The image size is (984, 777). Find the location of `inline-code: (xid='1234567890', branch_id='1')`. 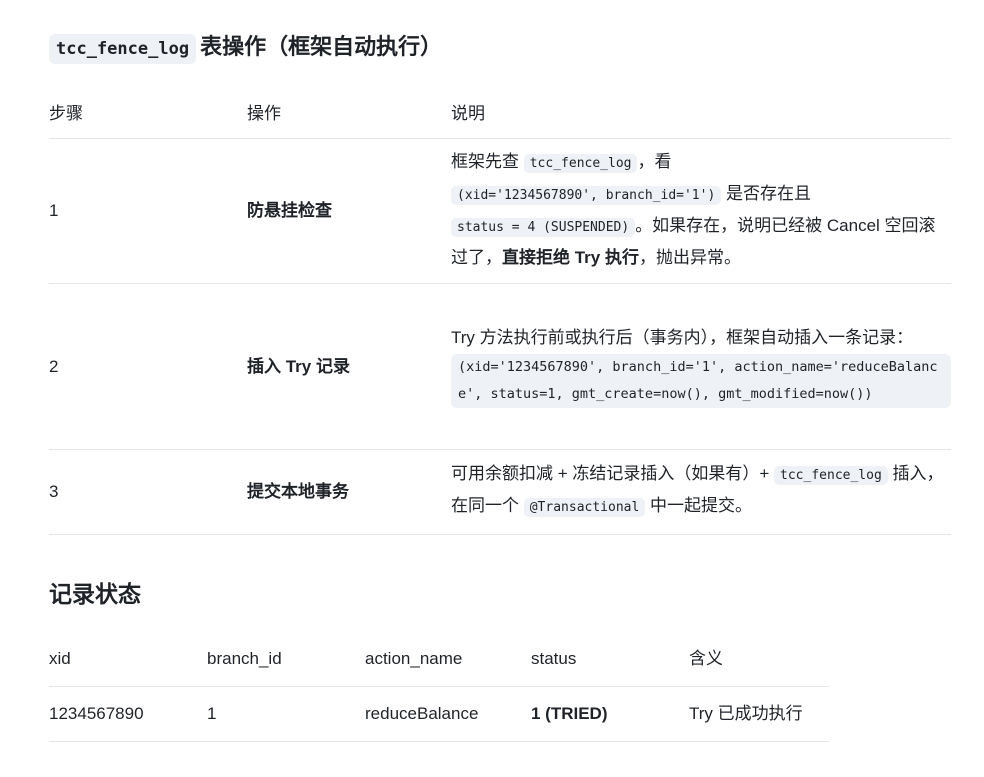

inline-code: (xid='1234567890', branch_id='1') is located at coordinates (586, 195).